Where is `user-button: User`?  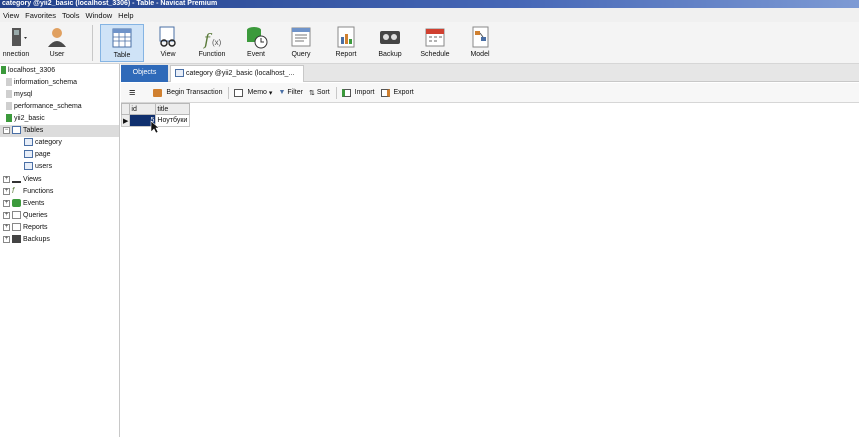 user-button: User is located at coordinates (57, 43).